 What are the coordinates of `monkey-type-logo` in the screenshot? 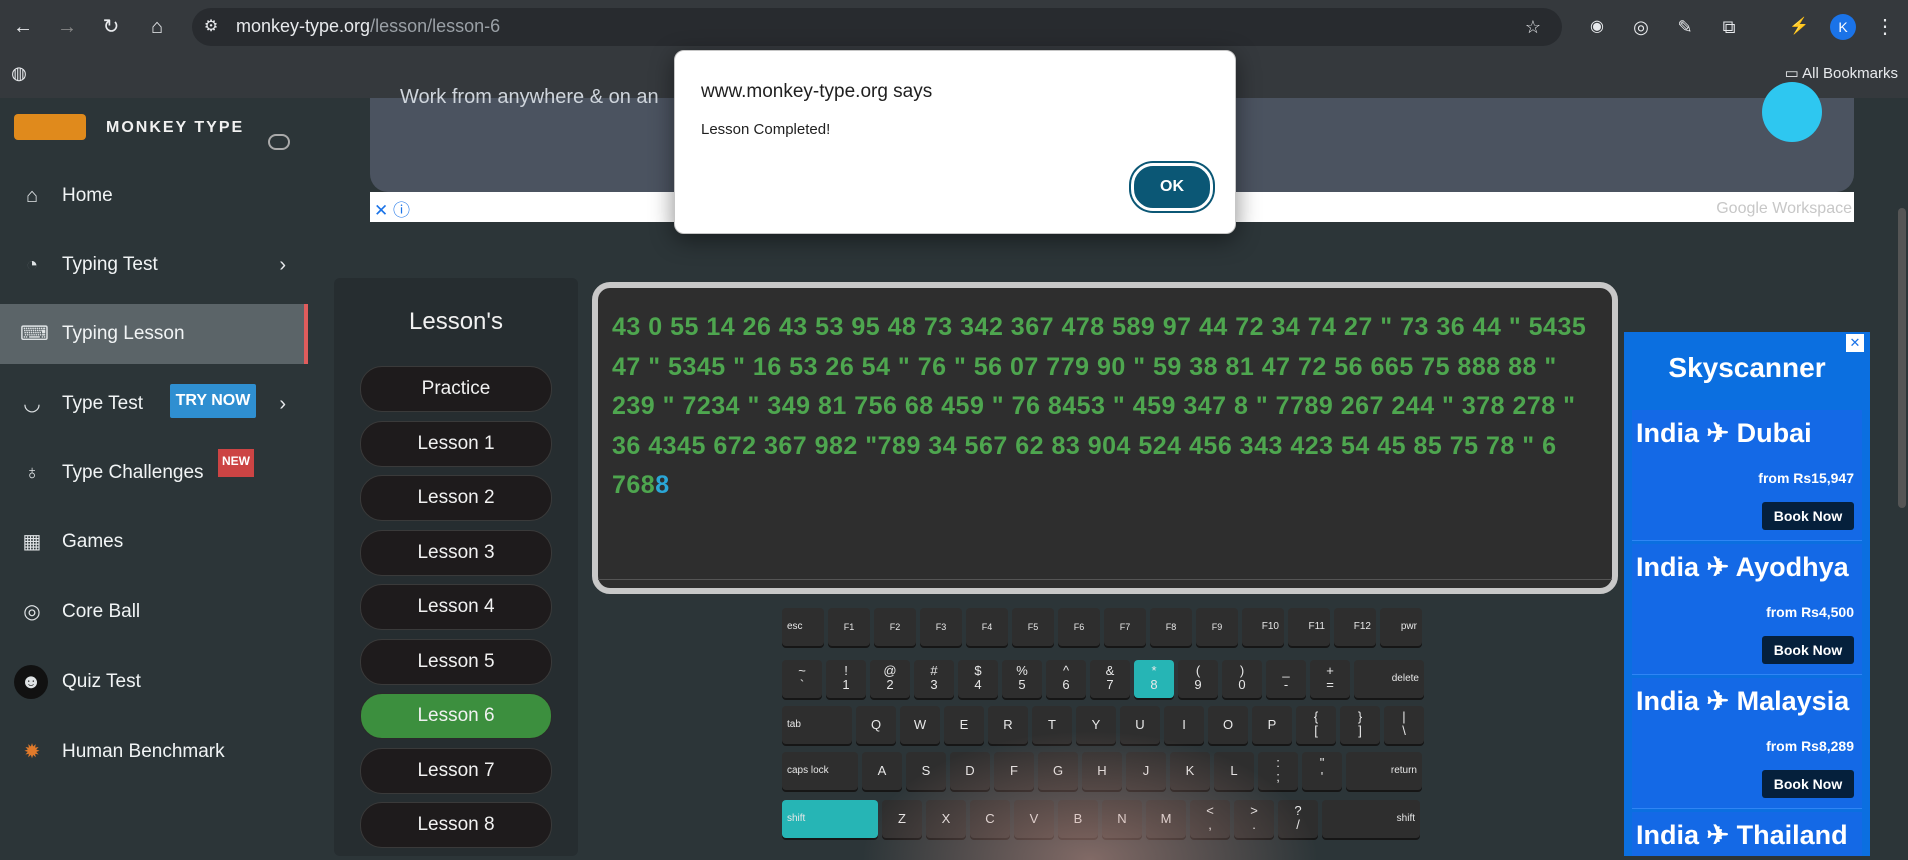 It's located at (50, 127).